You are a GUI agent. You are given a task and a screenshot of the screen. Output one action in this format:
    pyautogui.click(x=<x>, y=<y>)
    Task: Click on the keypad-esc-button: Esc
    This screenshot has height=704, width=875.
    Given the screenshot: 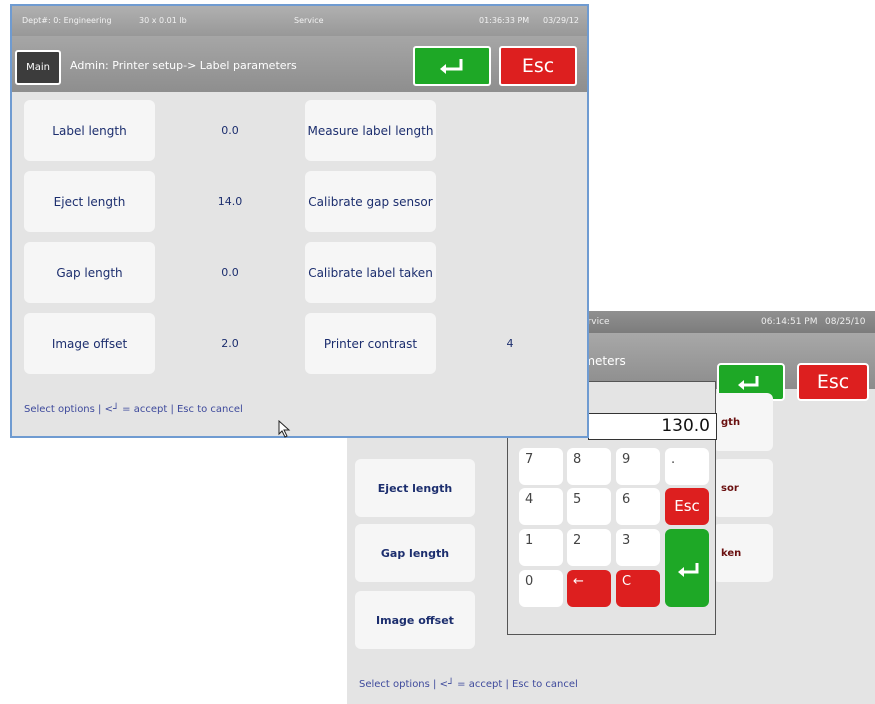 What is the action you would take?
    pyautogui.click(x=687, y=506)
    